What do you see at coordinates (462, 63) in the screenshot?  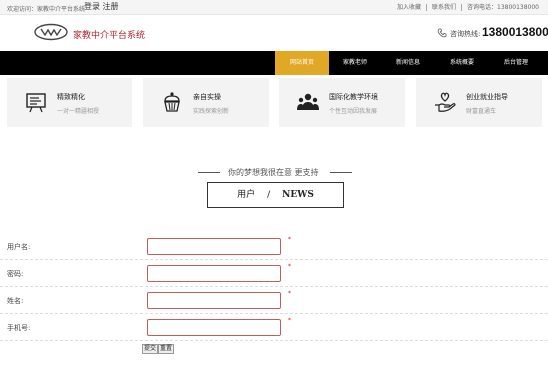 I see `nav-item-overview: 系统概要` at bounding box center [462, 63].